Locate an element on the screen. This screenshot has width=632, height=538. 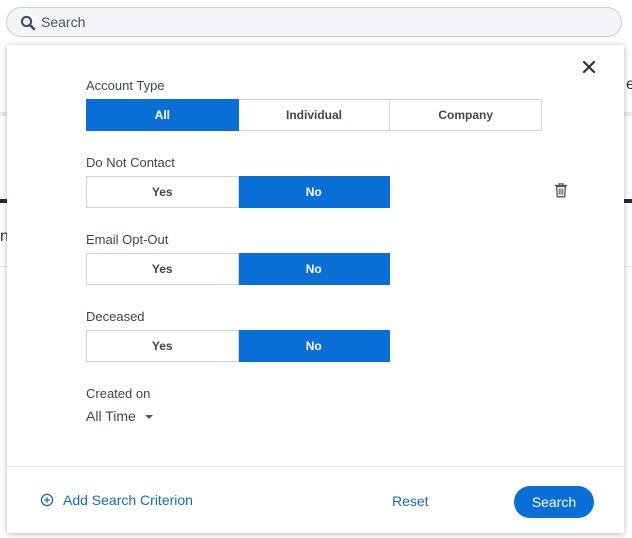
add-search-criterion-label: Add Search Criterion is located at coordinates (128, 500).